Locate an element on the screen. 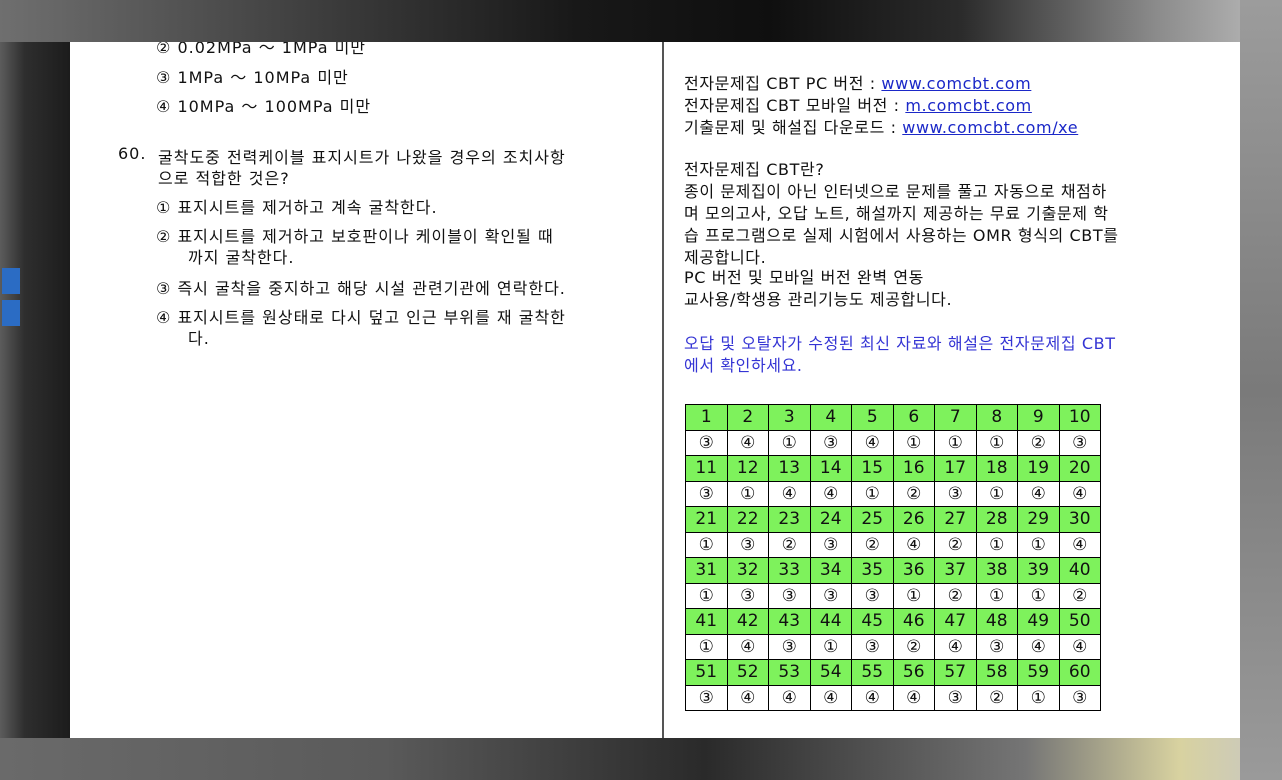 This screenshot has height=780, width=1282. question-number-cell: 59 is located at coordinates (1038, 672).